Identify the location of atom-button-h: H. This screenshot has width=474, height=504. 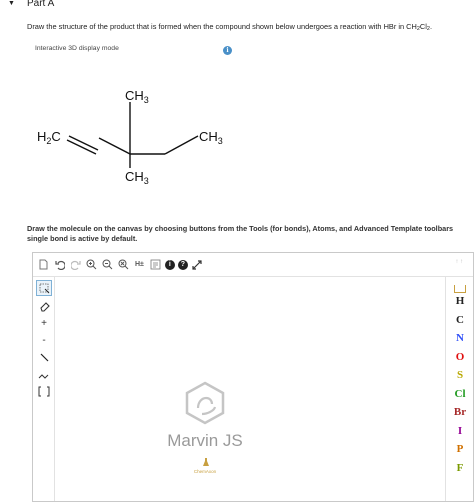
(460, 301).